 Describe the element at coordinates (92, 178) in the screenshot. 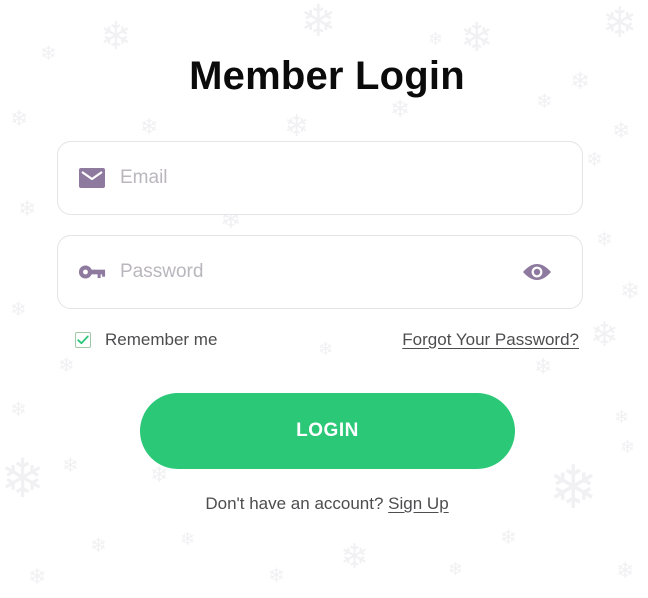

I see `envelope-icon` at that location.